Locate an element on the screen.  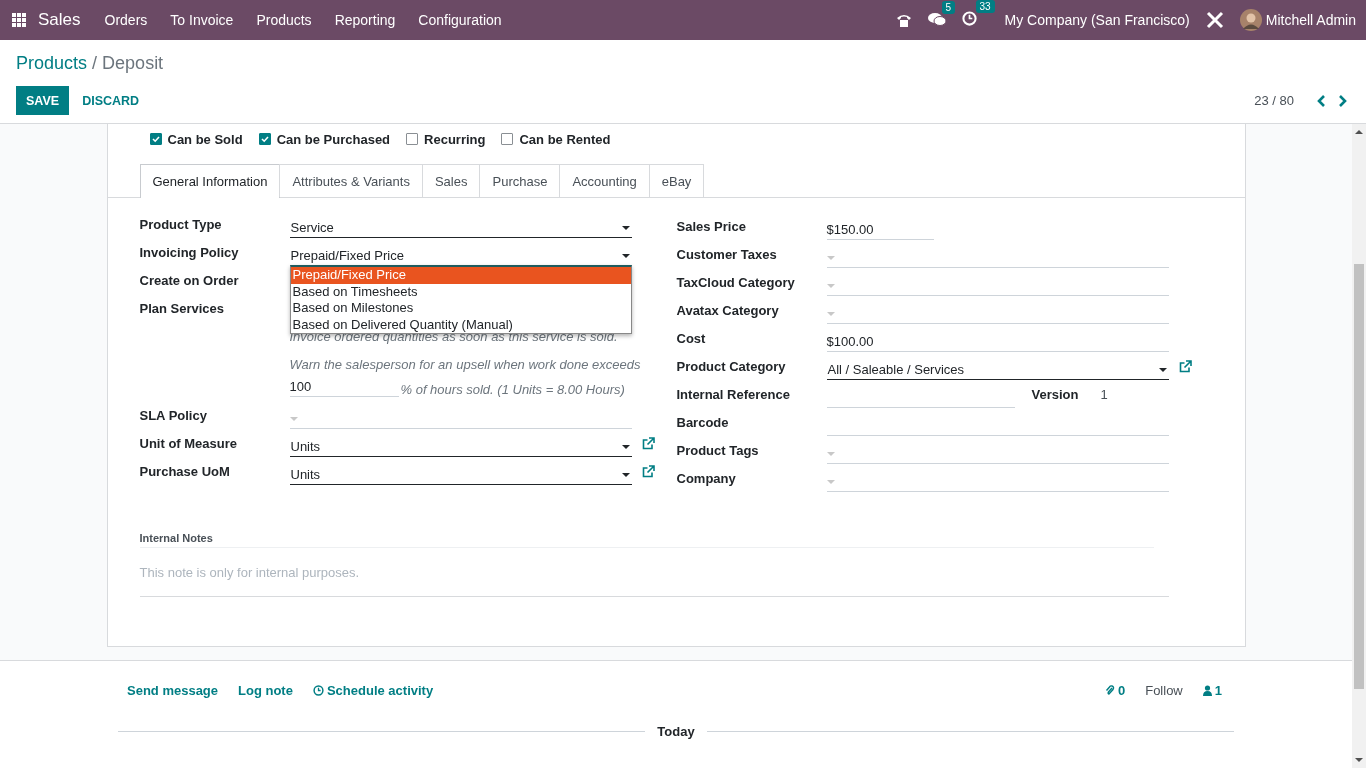
person-icon is located at coordinates (1207, 690).